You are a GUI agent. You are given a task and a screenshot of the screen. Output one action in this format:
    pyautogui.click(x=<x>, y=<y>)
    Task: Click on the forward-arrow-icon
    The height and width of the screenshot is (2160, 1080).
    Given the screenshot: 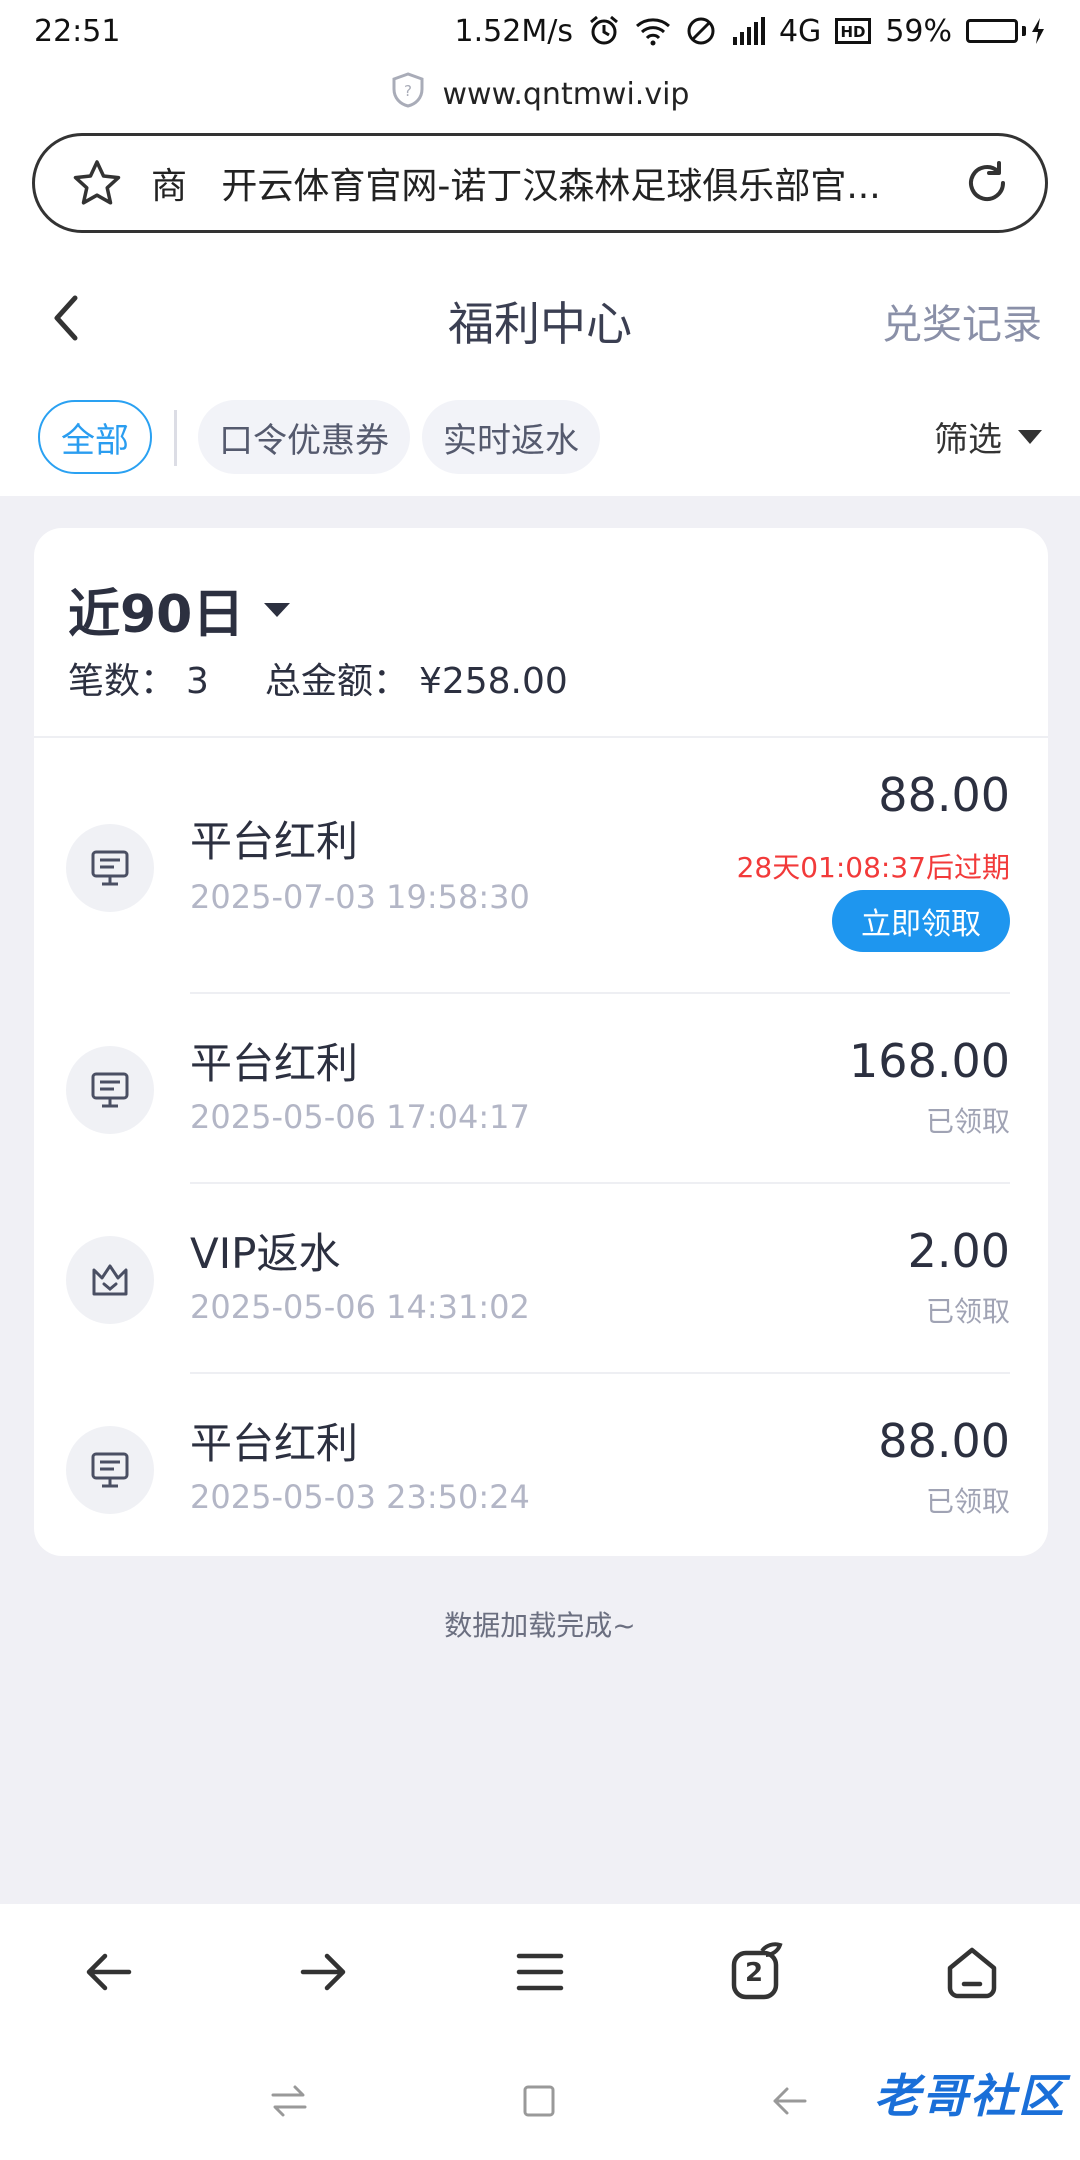 What is the action you would take?
    pyautogui.click(x=324, y=1972)
    